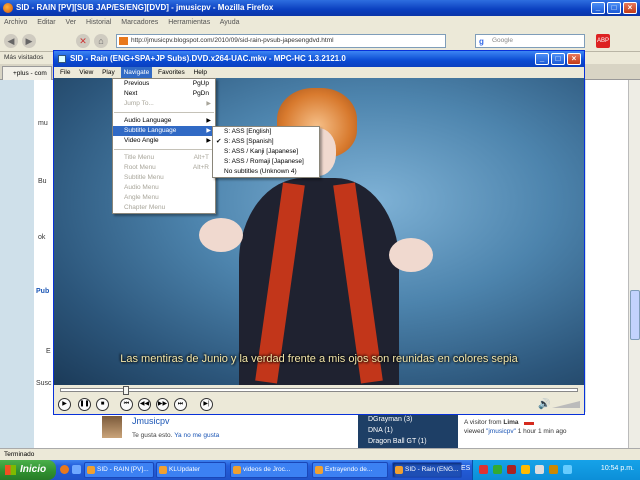 The image size is (640, 480). I want to click on subtitle-menu-item-label: S: ASS / Romaji [Japanese], so click(264, 161).